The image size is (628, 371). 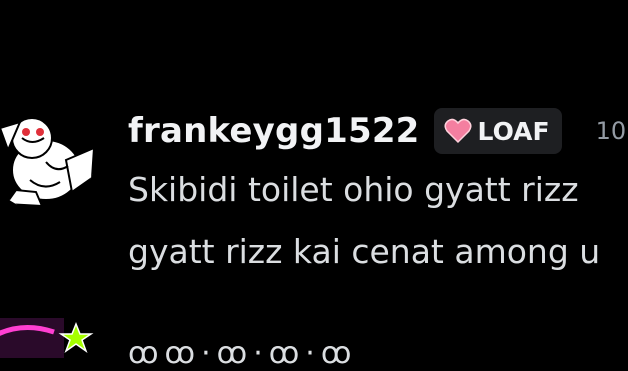 I want to click on user-avatar, so click(x=48, y=155).